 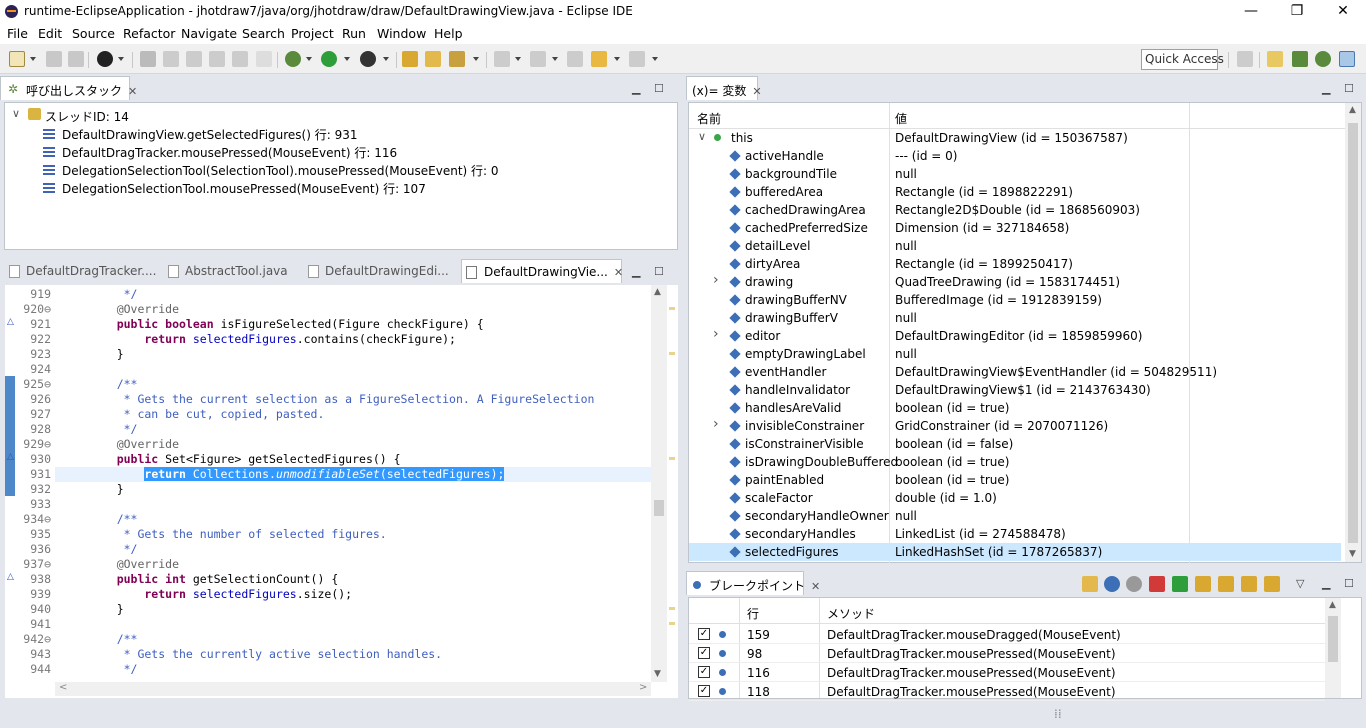 I want to click on profile-dropdown-icon, so click(x=121, y=59).